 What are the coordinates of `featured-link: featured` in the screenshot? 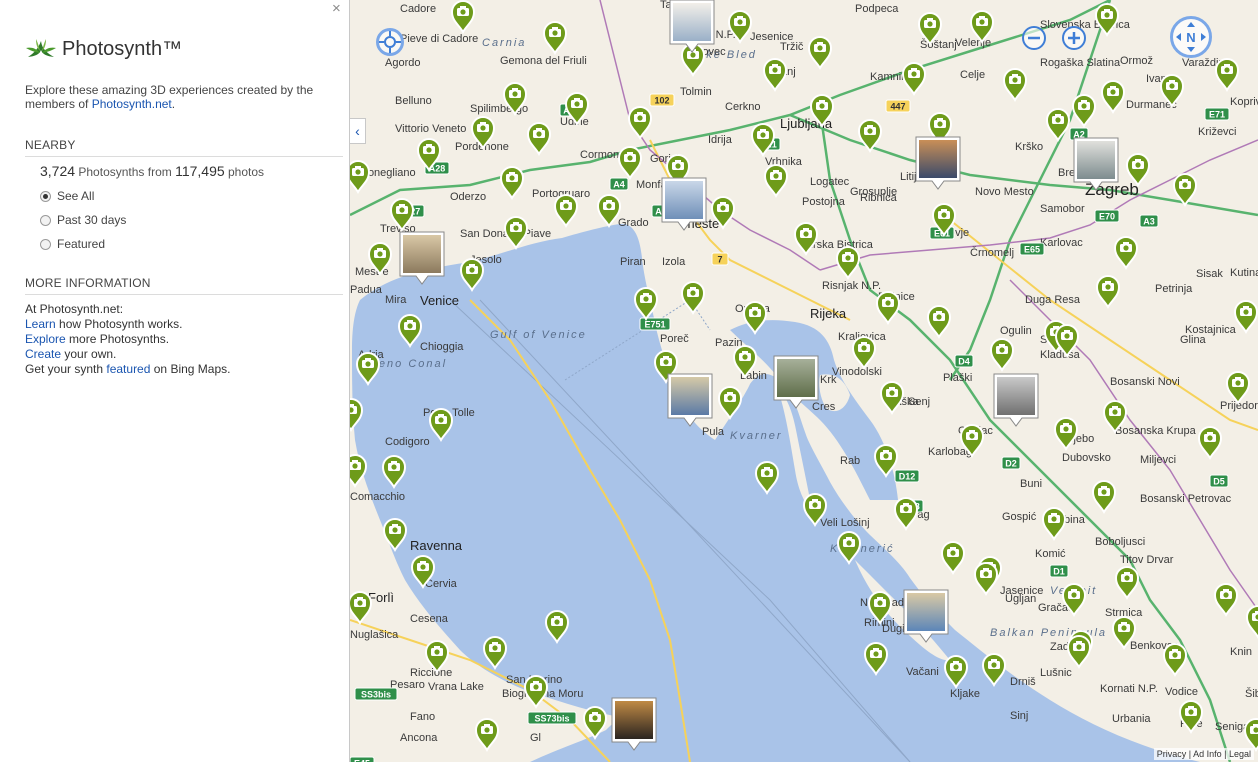 It's located at (128, 369).